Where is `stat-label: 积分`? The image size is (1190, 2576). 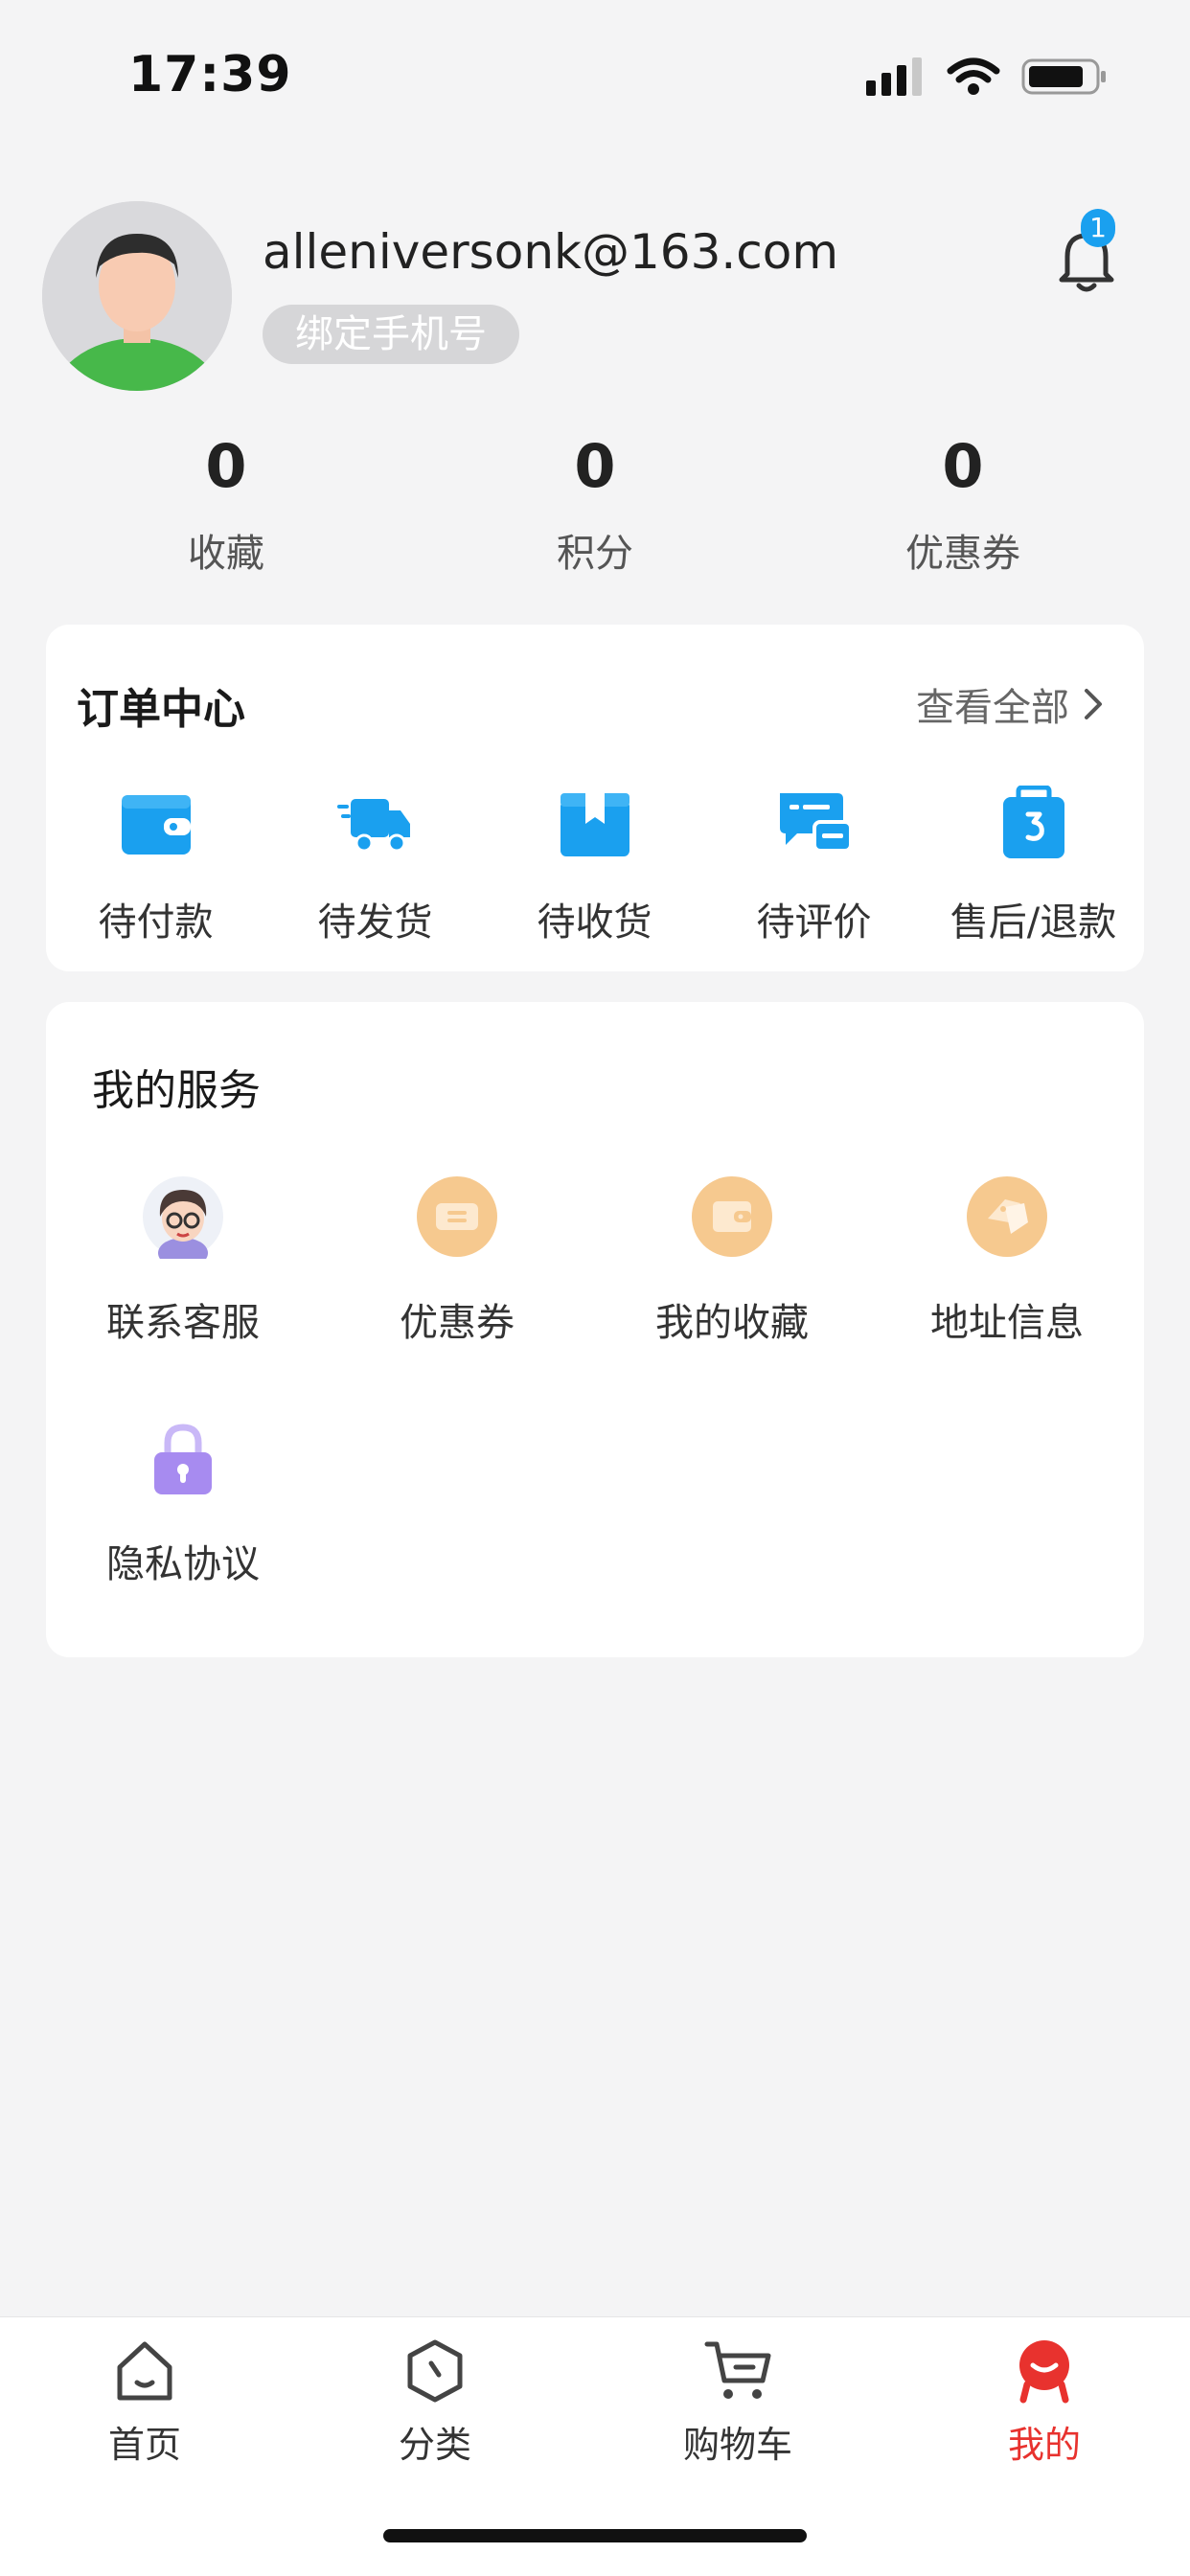 stat-label: 积分 is located at coordinates (595, 554).